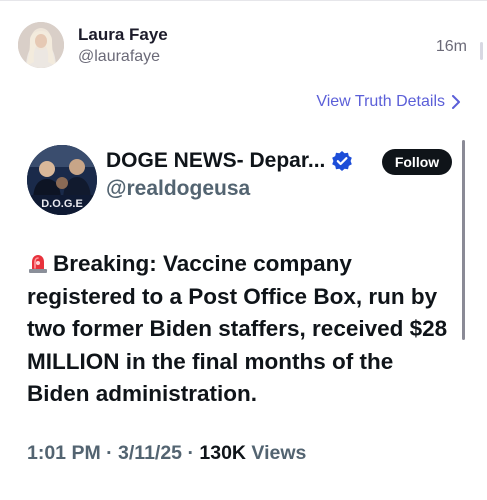 The height and width of the screenshot is (500, 487). I want to click on embed-avatar: D.O.G.E, so click(62, 180).